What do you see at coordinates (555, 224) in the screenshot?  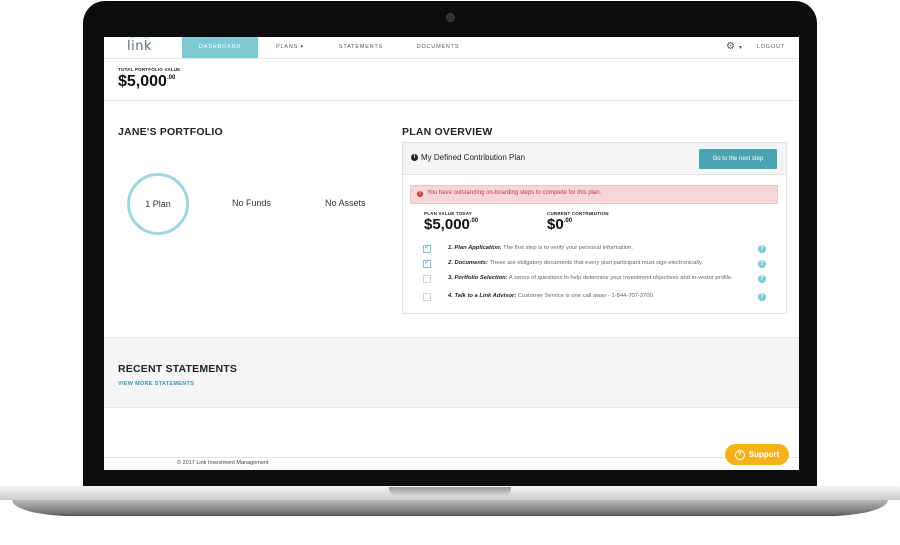 I see `contribution-amount: $0` at bounding box center [555, 224].